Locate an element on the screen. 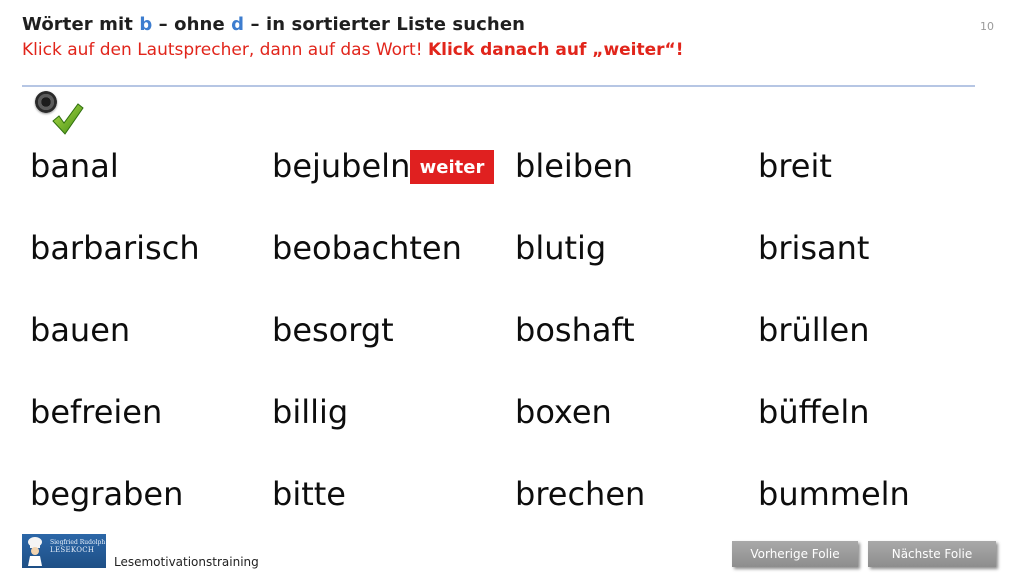 Image resolution: width=1024 pixels, height=576 pixels. title-letter-d: d is located at coordinates (238, 24).